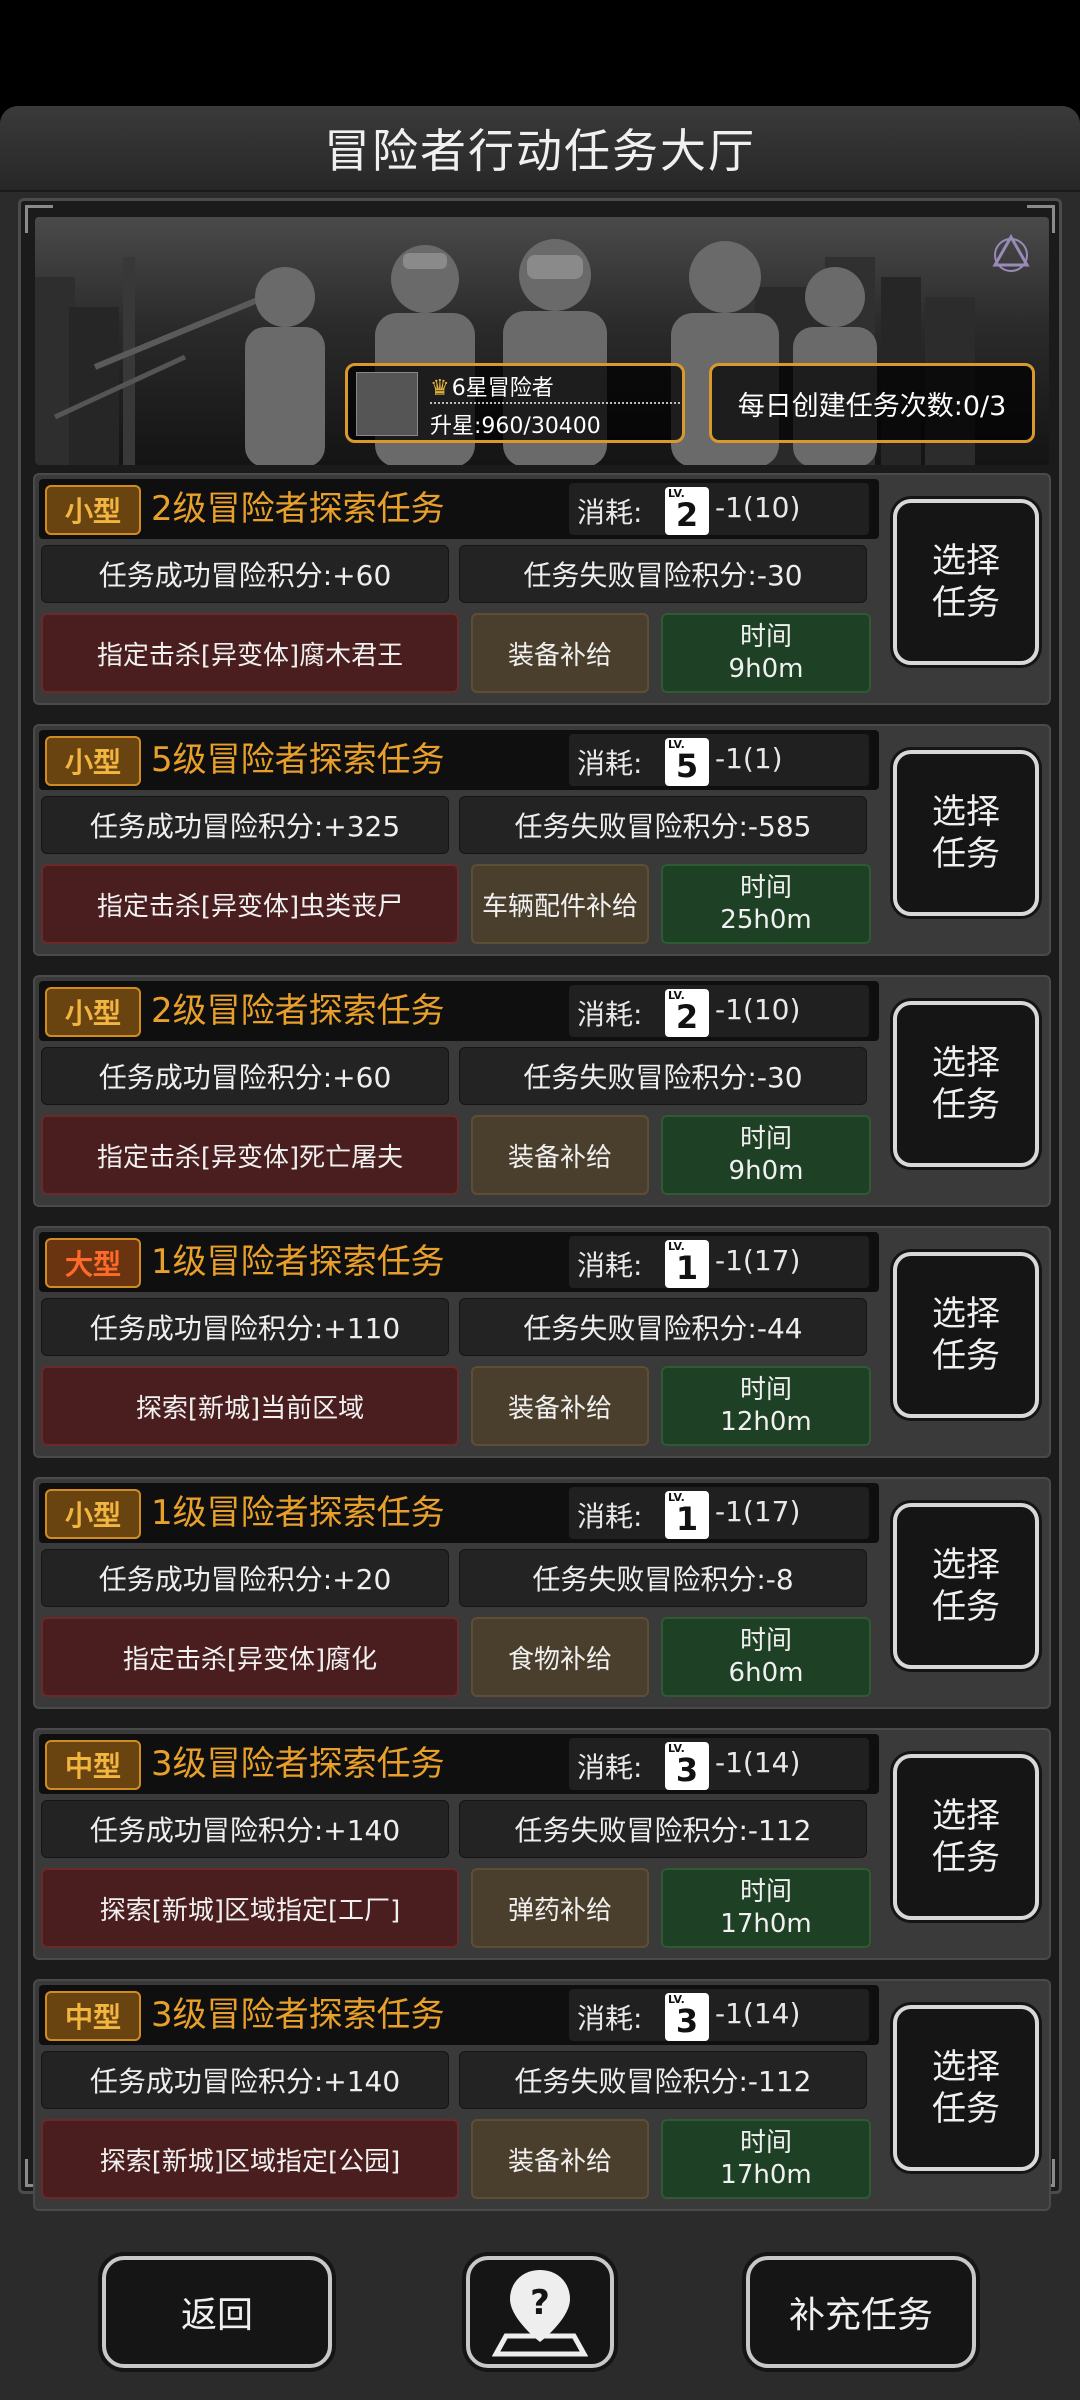  I want to click on task-objective: 指定击杀[异变体]虫类丧尸, so click(250, 904).